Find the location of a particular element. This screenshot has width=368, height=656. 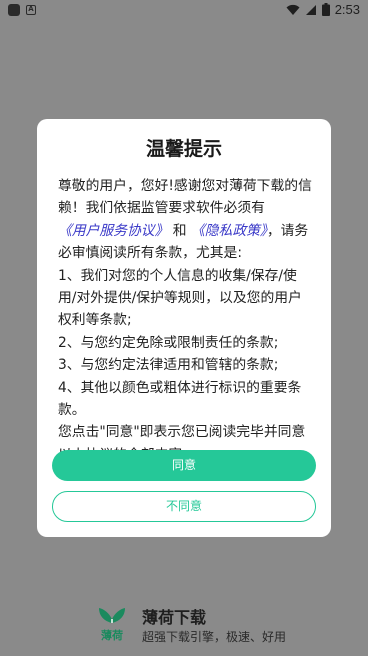

system-icons: 2:53 is located at coordinates (323, 9).